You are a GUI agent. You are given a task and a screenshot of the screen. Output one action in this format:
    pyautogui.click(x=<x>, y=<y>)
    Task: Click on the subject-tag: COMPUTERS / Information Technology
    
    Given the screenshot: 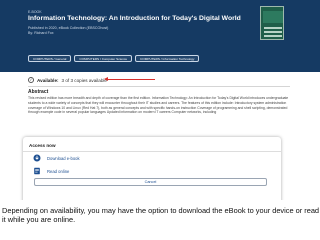 What is the action you would take?
    pyautogui.click(x=167, y=58)
    